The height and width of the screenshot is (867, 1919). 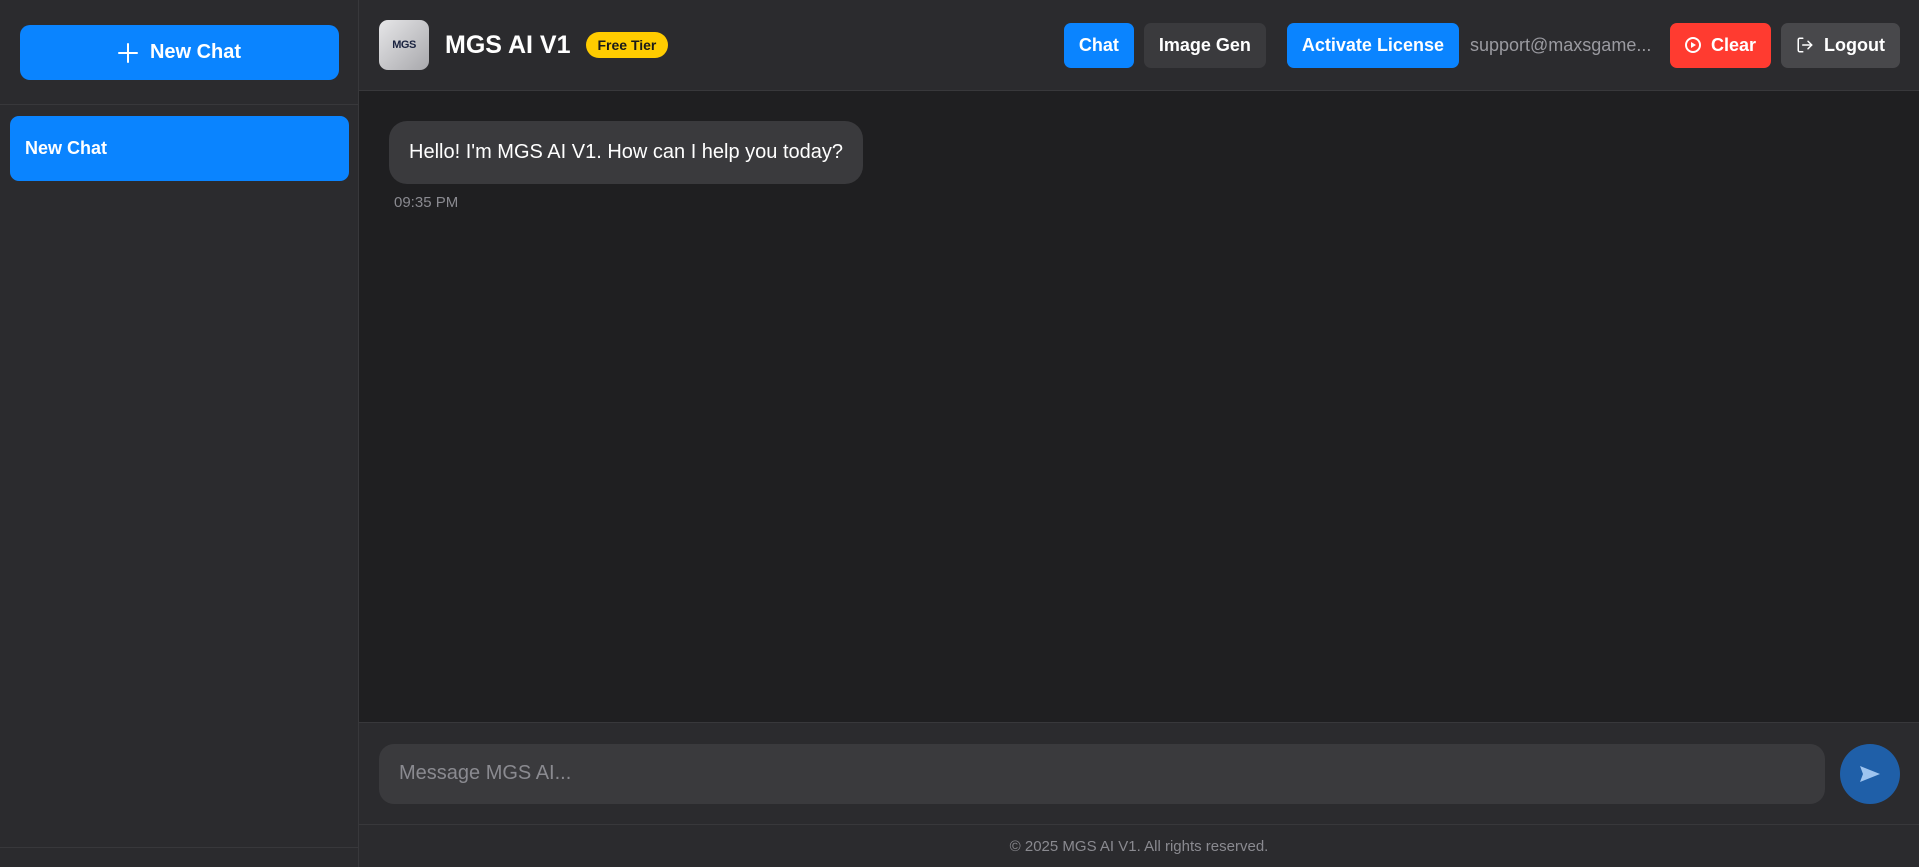 I want to click on clear-button: Clear, so click(x=1720, y=45).